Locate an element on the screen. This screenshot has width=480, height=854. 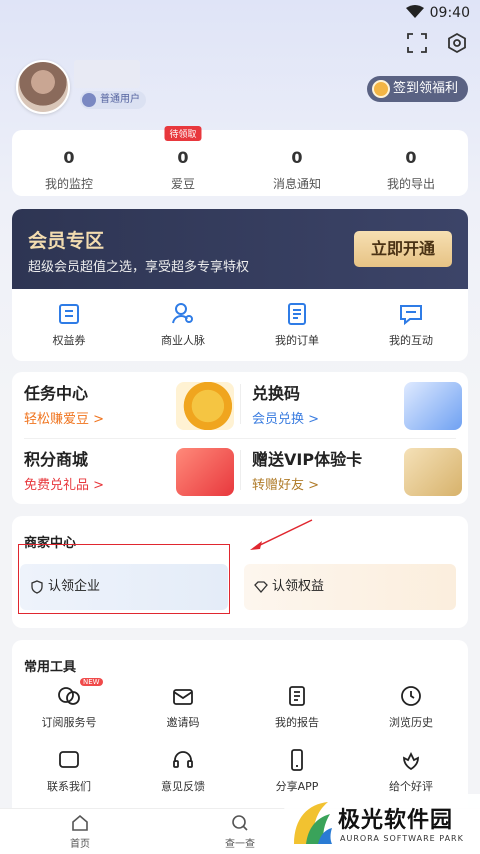
merchant-title: 商家中心 is located at coordinates (50, 543).